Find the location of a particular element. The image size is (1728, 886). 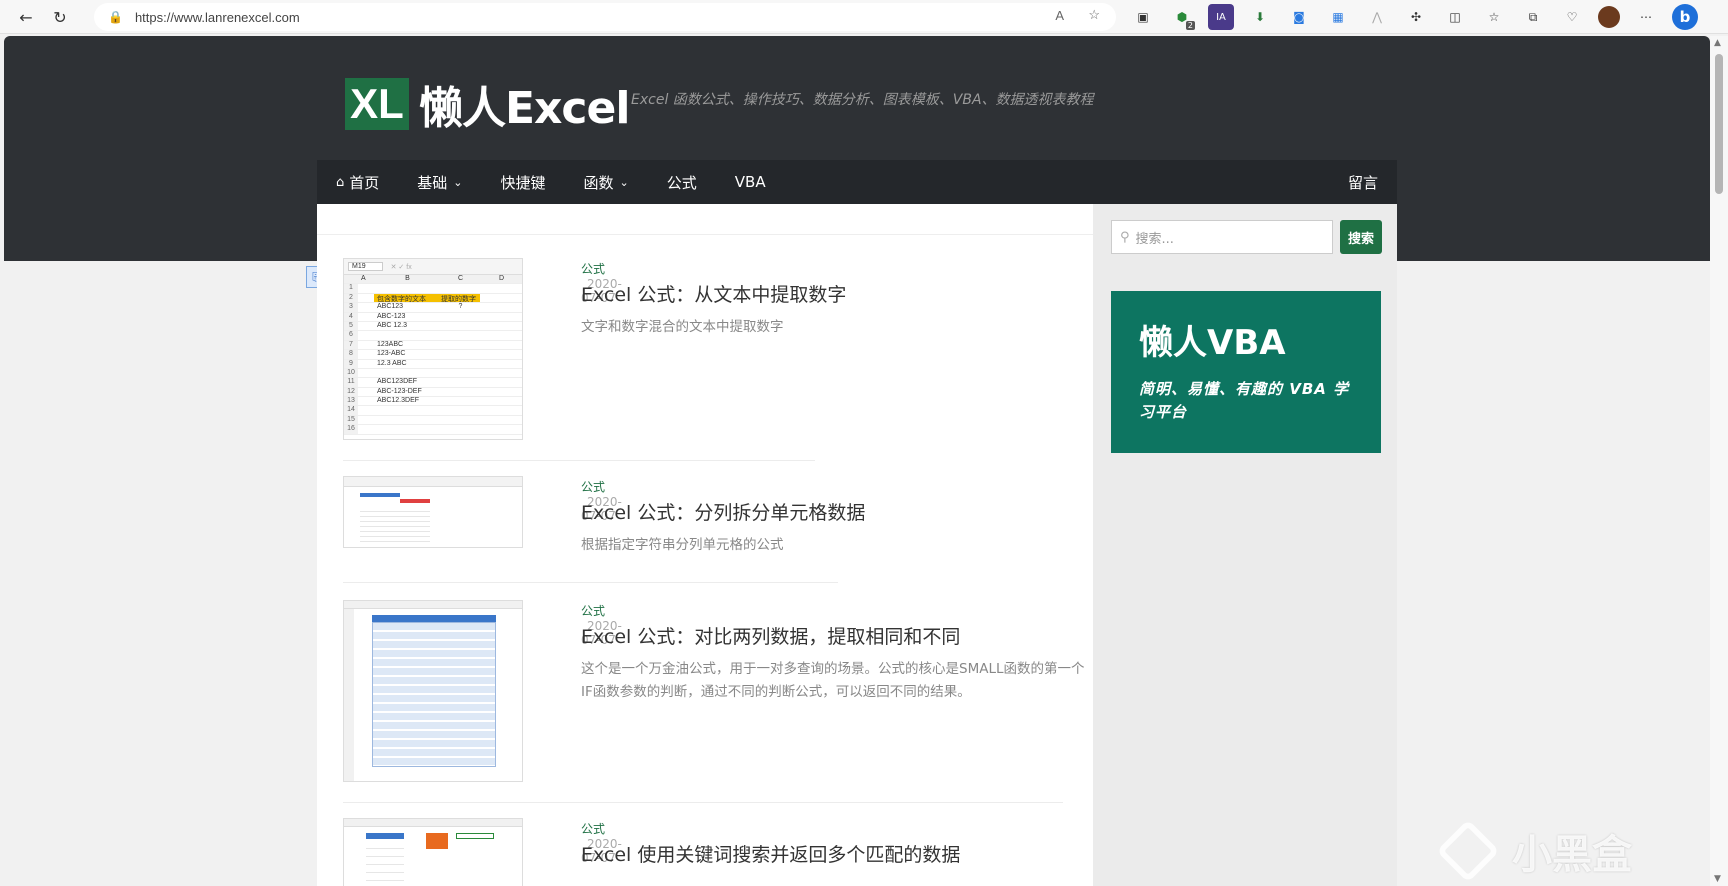

sheet-row: 12 ABC-123-DEF is located at coordinates (433, 392).